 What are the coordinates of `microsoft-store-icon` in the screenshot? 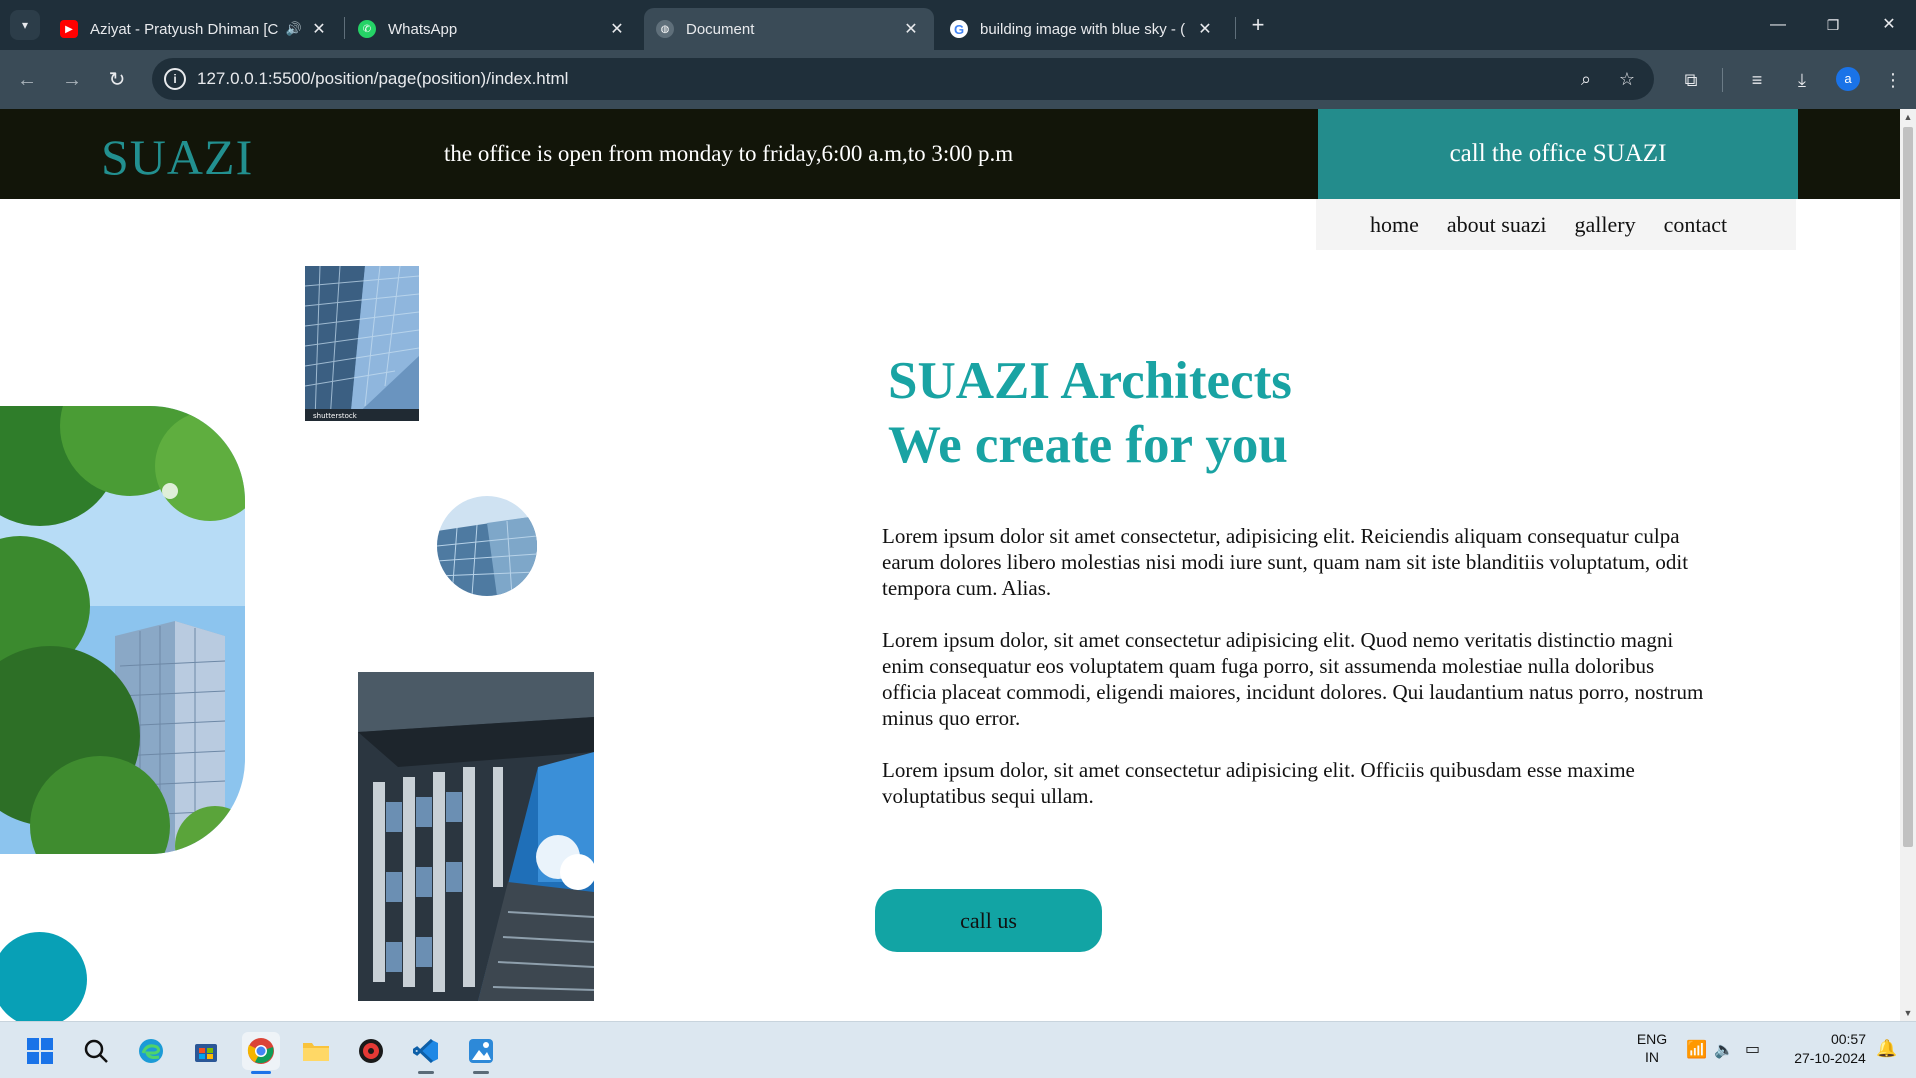 It's located at (206, 1051).